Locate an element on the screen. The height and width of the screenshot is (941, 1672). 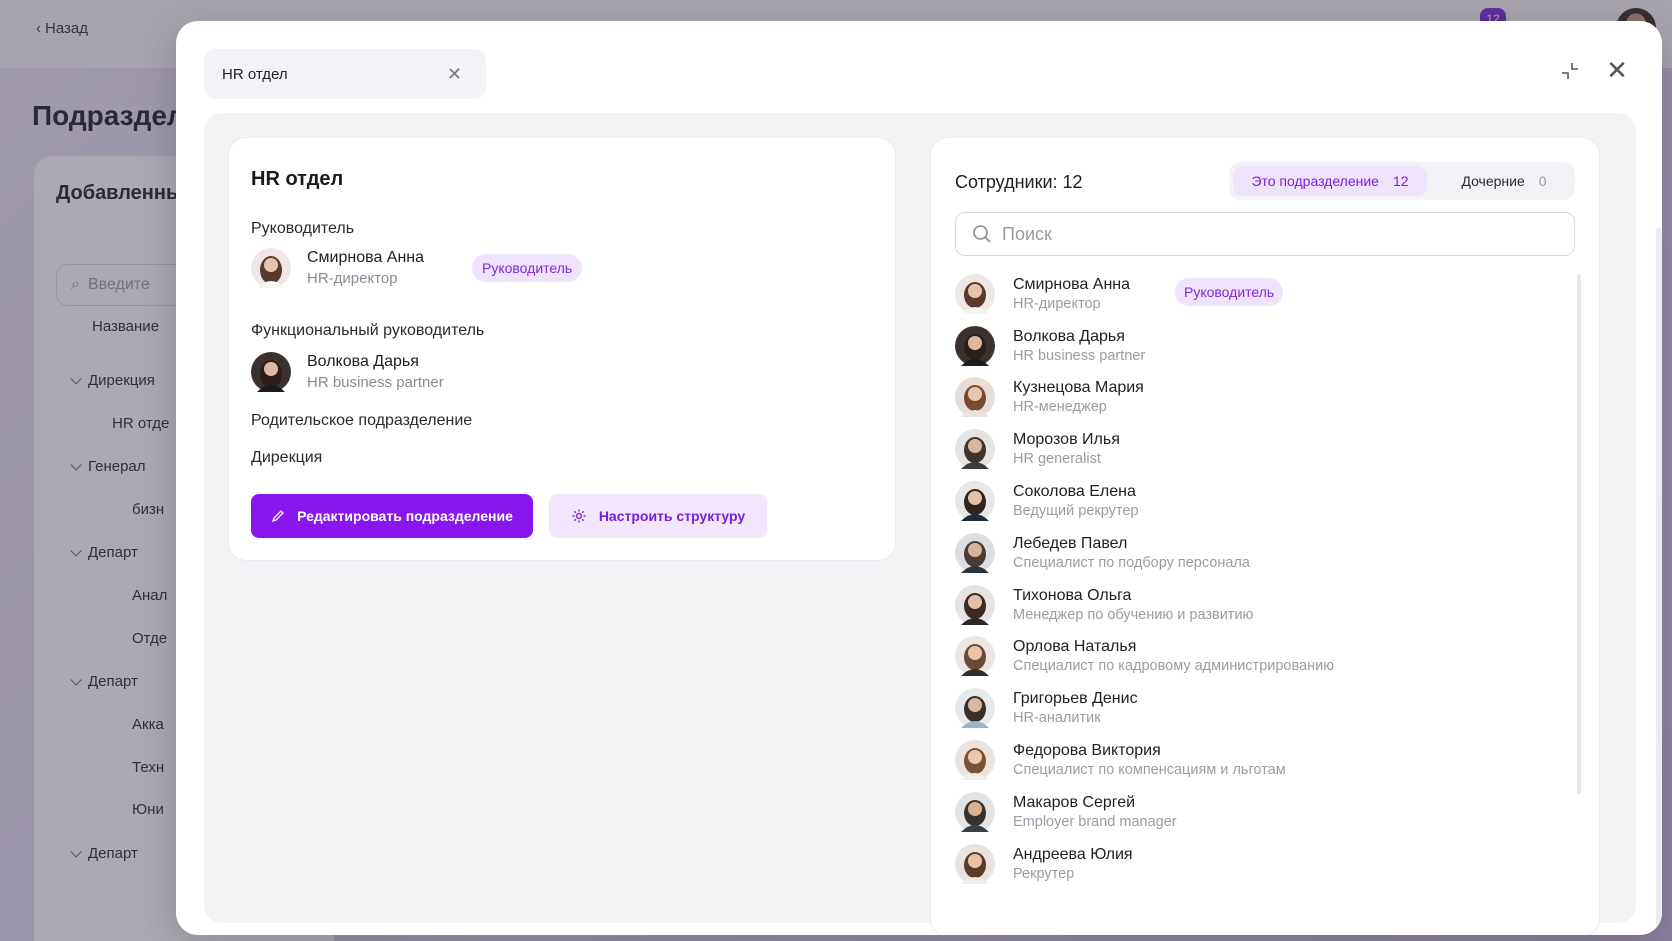
employee-role: Менеджер по обучению и развитию is located at coordinates (1133, 614).